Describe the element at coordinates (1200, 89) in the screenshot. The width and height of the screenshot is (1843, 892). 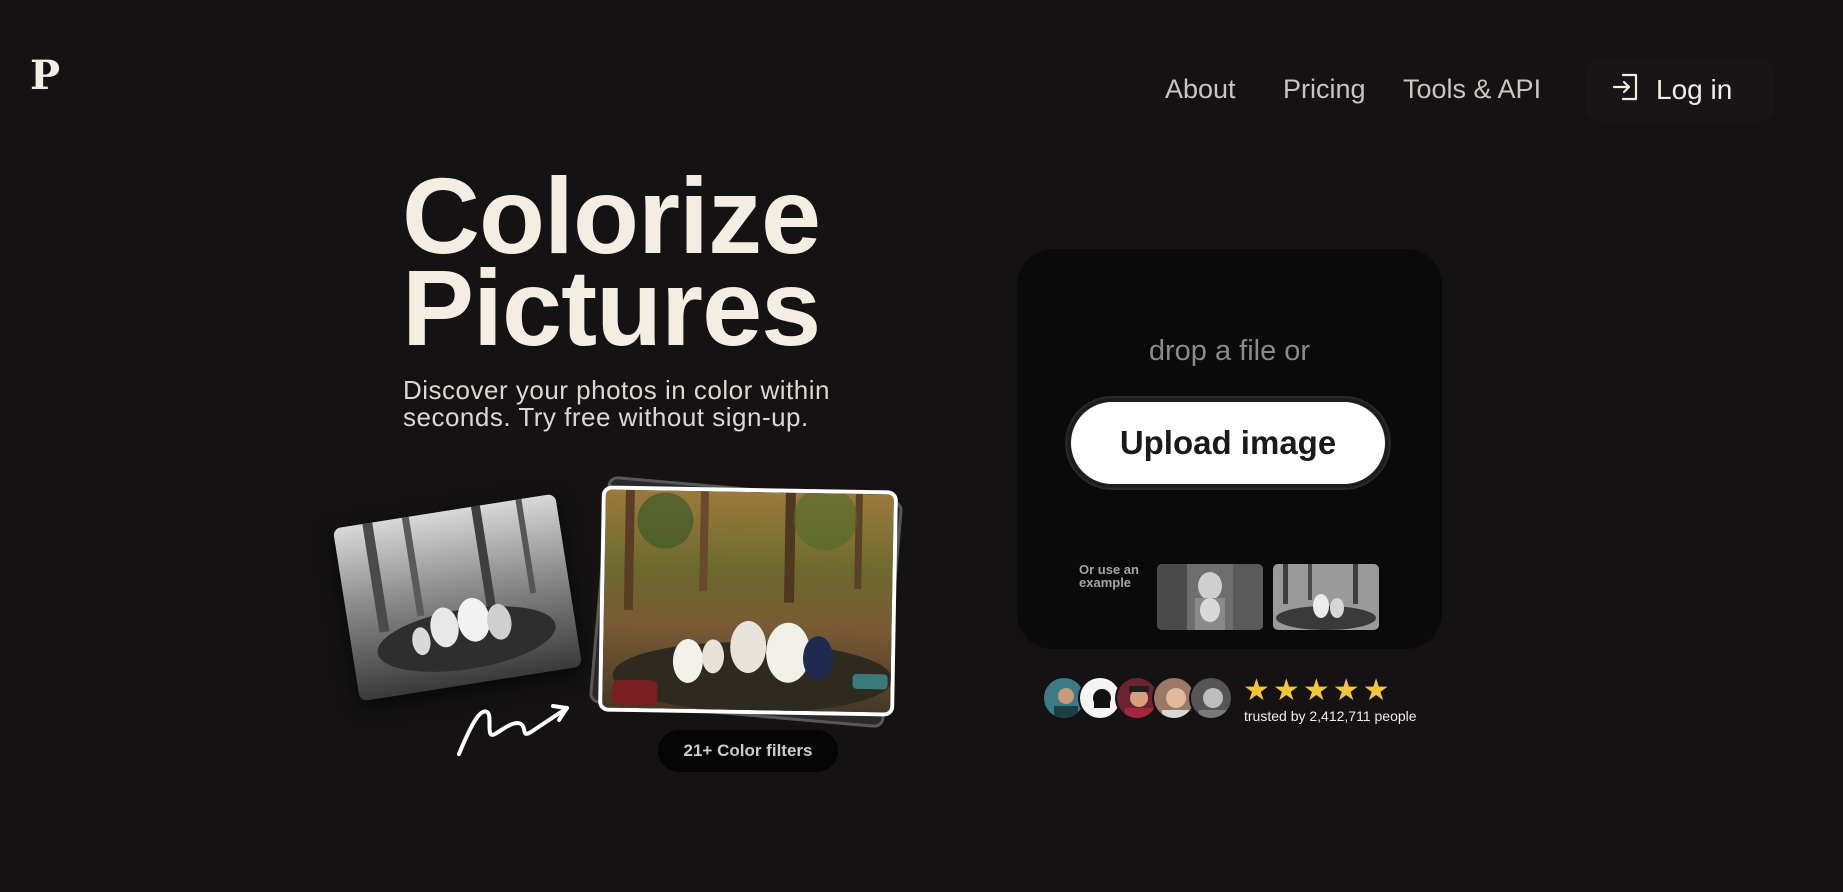
I see `nav-about-link: About` at that location.